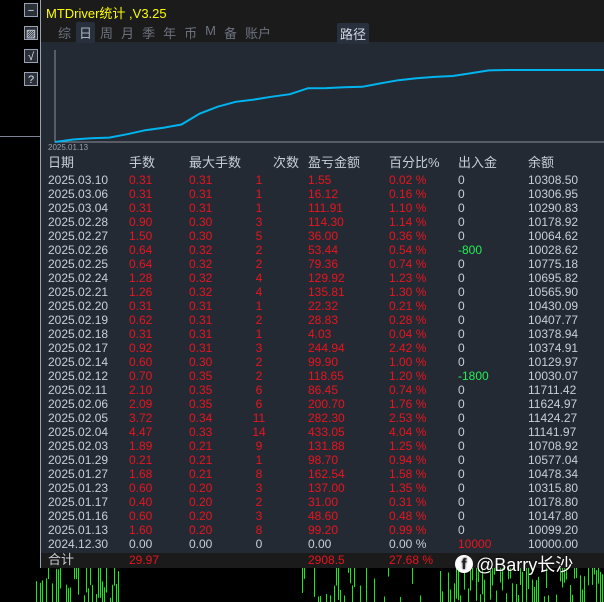 Image resolution: width=604 pixels, height=602 pixels. Describe the element at coordinates (141, 264) in the screenshot. I see `cell: 0.64` at that location.